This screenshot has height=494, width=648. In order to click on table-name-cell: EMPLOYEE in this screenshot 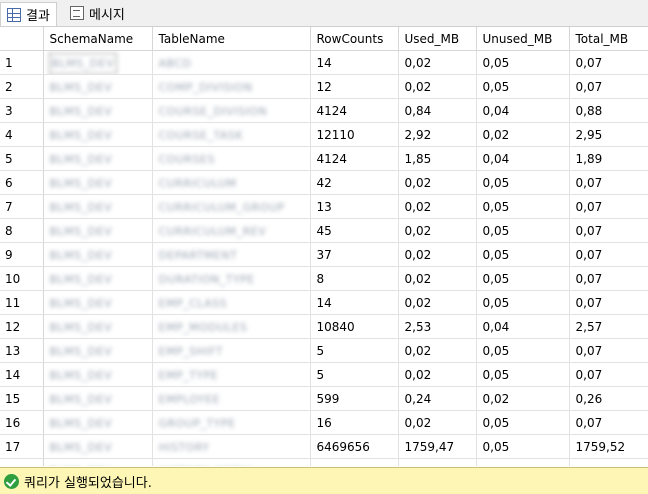, I will do `click(231, 398)`.